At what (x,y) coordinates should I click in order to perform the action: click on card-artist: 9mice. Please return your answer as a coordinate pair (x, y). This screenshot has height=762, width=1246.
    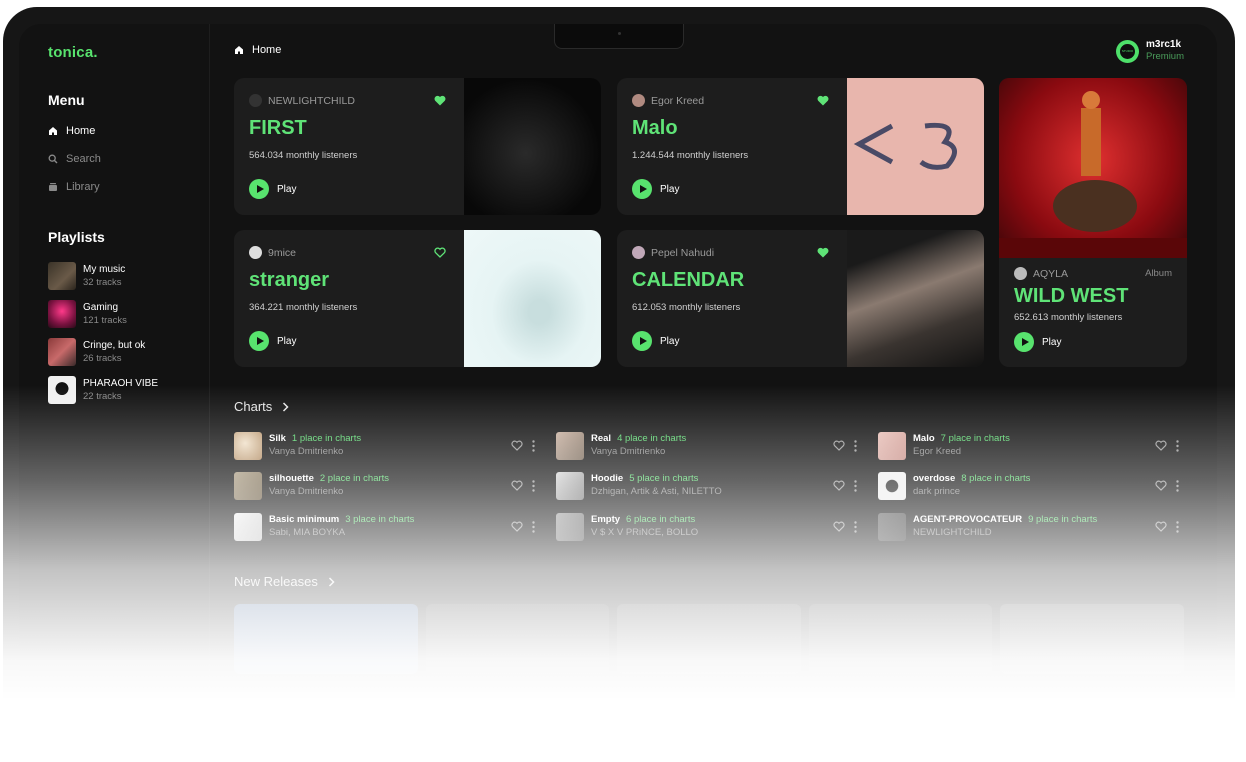
    Looking at the image, I should click on (272, 252).